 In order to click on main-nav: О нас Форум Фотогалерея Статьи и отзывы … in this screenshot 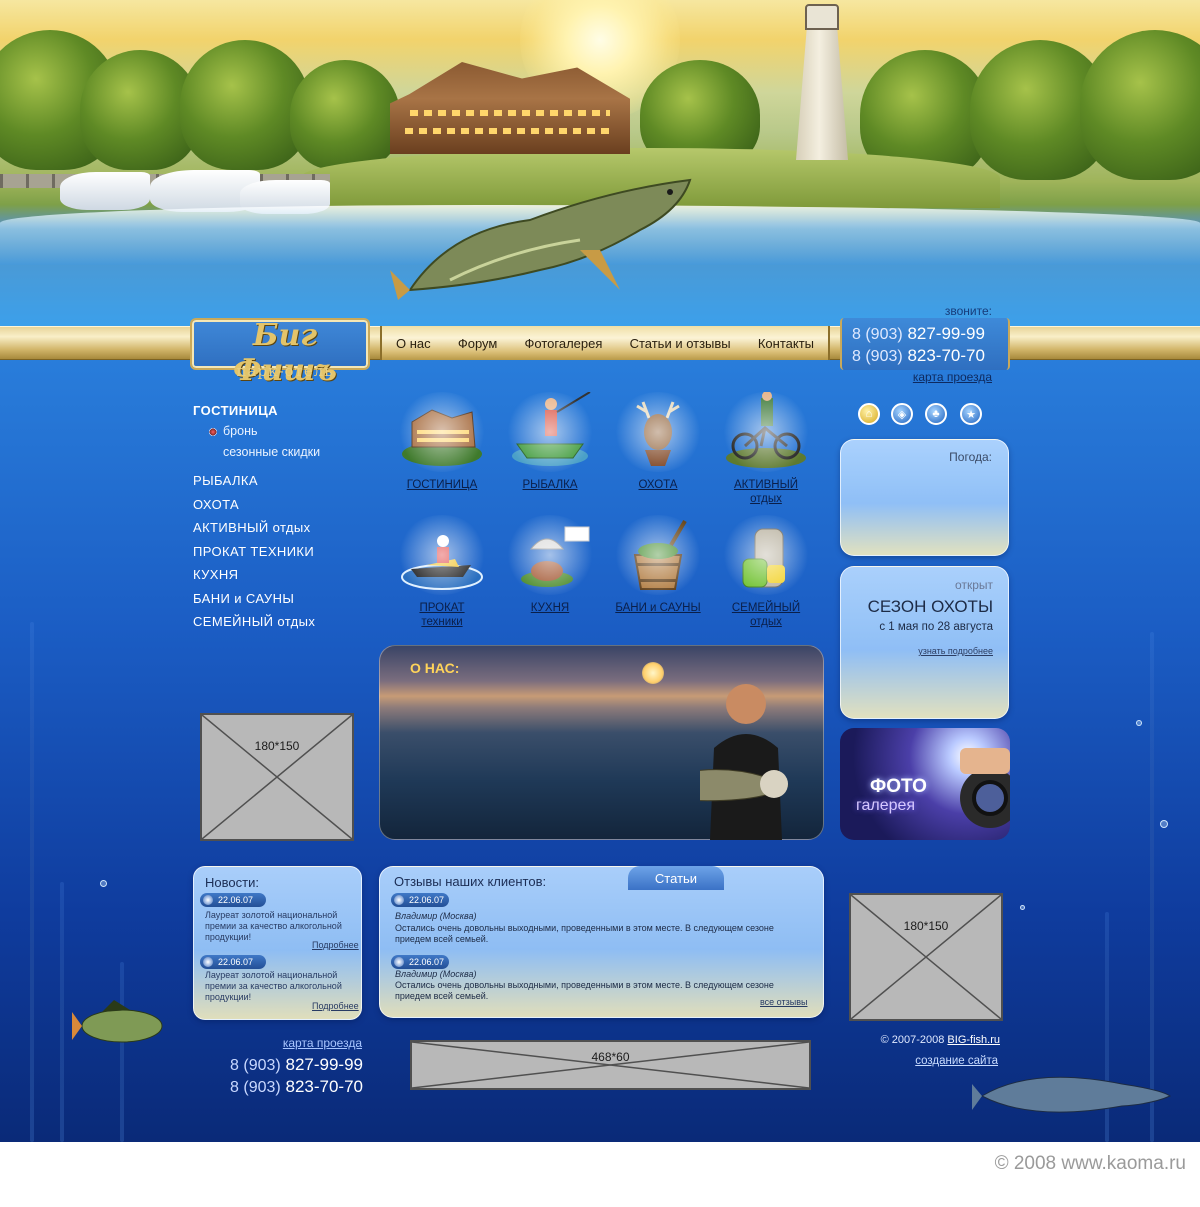, I will do `click(605, 343)`.